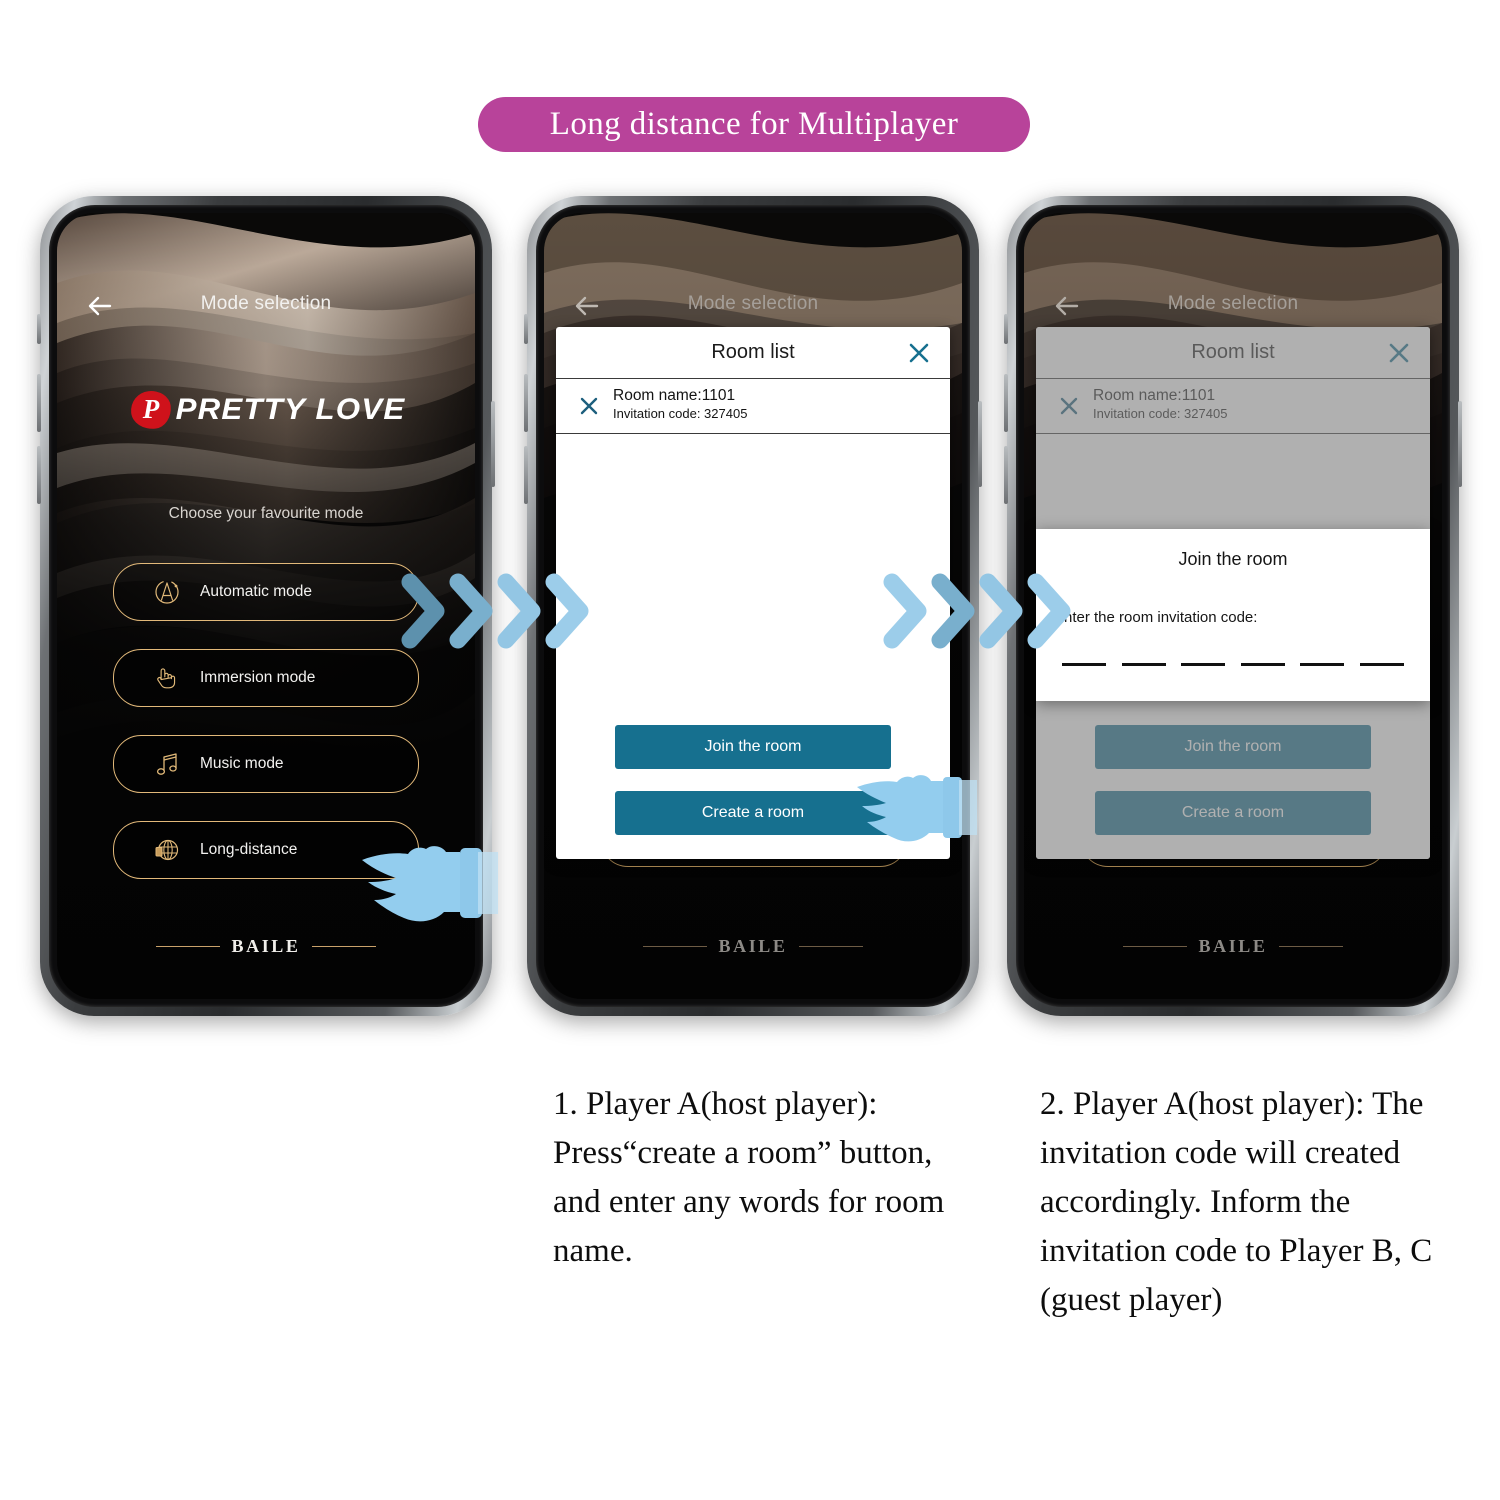 The height and width of the screenshot is (1500, 1500). I want to click on page-title-banner: Long distance for Multiplayer, so click(754, 124).